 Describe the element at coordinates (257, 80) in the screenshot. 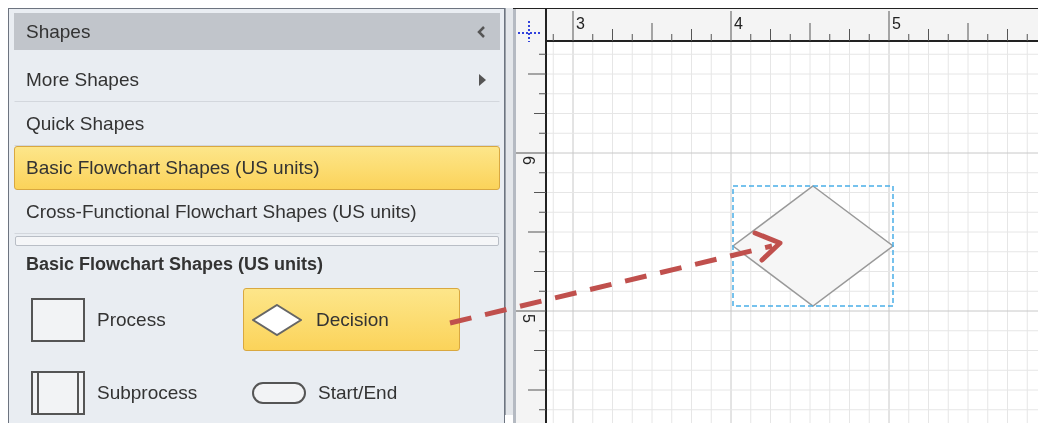

I see `stencil-menu-item: More Shapes` at that location.